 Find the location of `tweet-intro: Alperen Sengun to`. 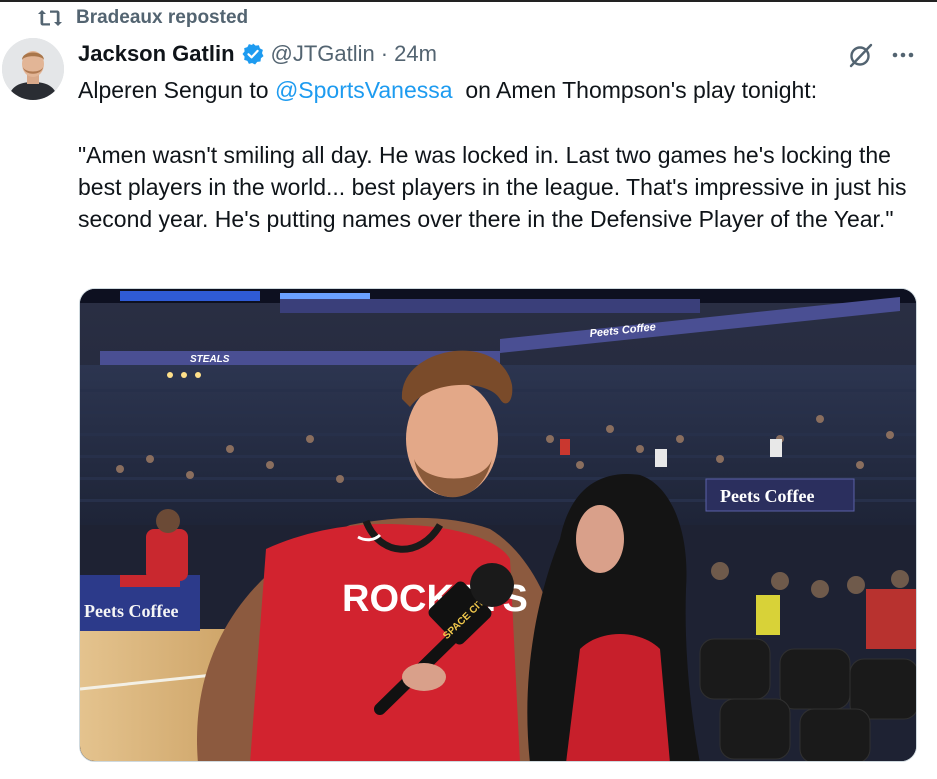

tweet-intro: Alperen Sengun to is located at coordinates (176, 90).